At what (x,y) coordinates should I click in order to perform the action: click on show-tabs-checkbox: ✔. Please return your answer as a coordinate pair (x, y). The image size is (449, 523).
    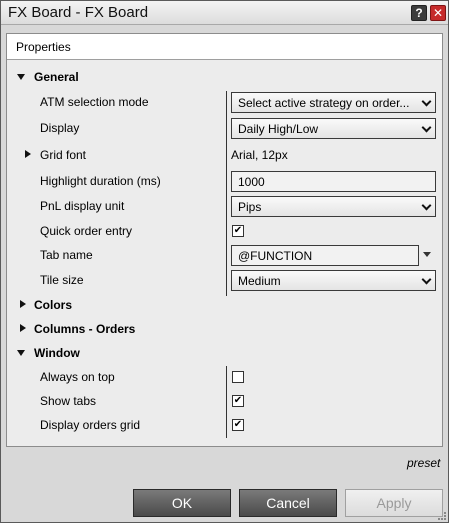
    Looking at the image, I should click on (238, 401).